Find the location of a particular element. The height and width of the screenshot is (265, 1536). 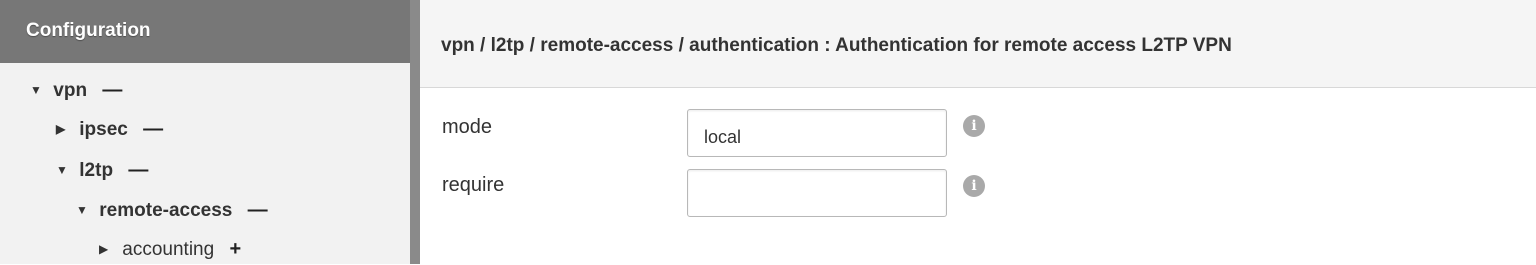

tree-item-vpn: ▼ vpn — is located at coordinates (76, 90).